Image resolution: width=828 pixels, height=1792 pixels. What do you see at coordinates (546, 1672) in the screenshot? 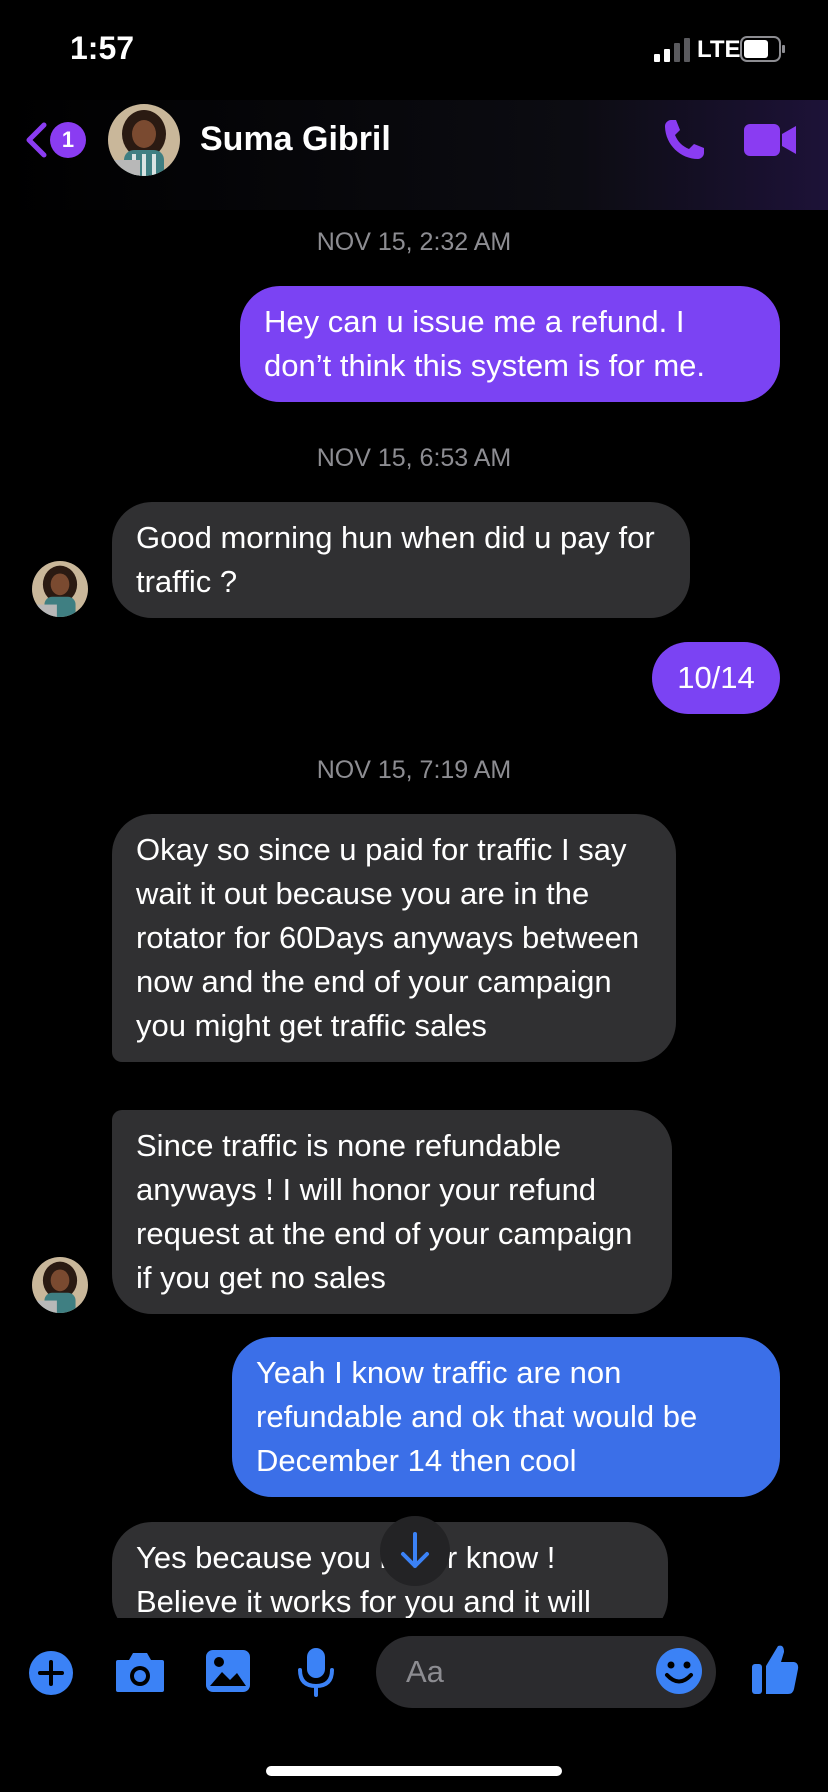
I see `message-input: Aa` at bounding box center [546, 1672].